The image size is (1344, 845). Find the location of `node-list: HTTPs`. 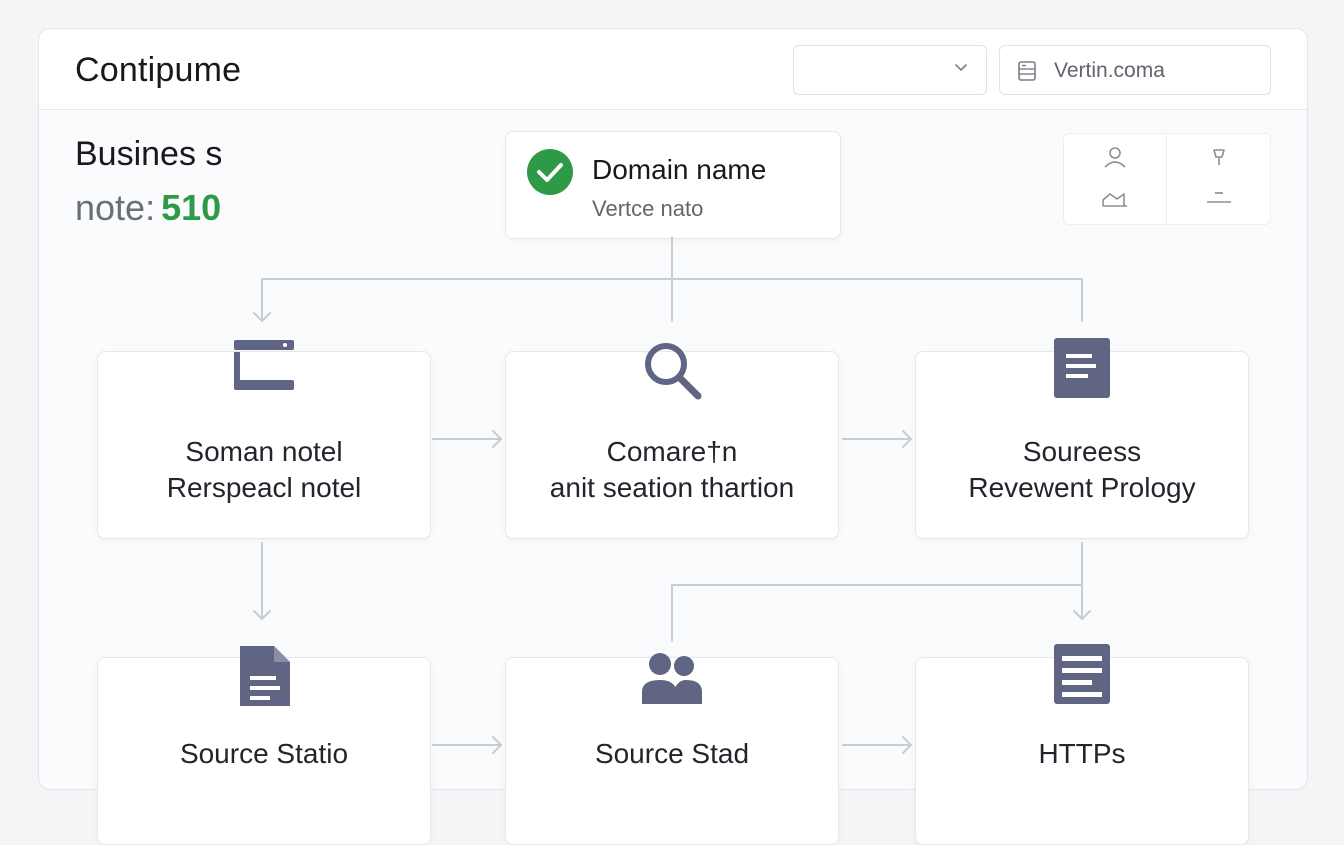

node-list: HTTPs is located at coordinates (1082, 744).